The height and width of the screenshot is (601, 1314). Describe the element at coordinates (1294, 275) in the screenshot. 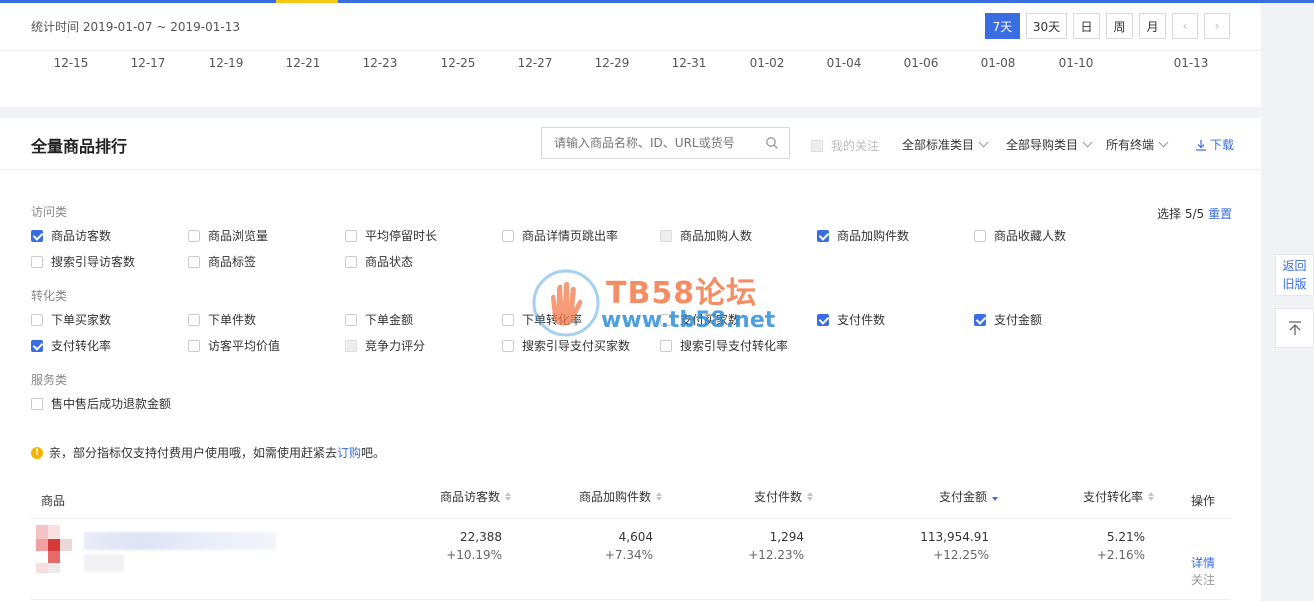

I see `back-to-old-version-button: 返回 旧版` at that location.